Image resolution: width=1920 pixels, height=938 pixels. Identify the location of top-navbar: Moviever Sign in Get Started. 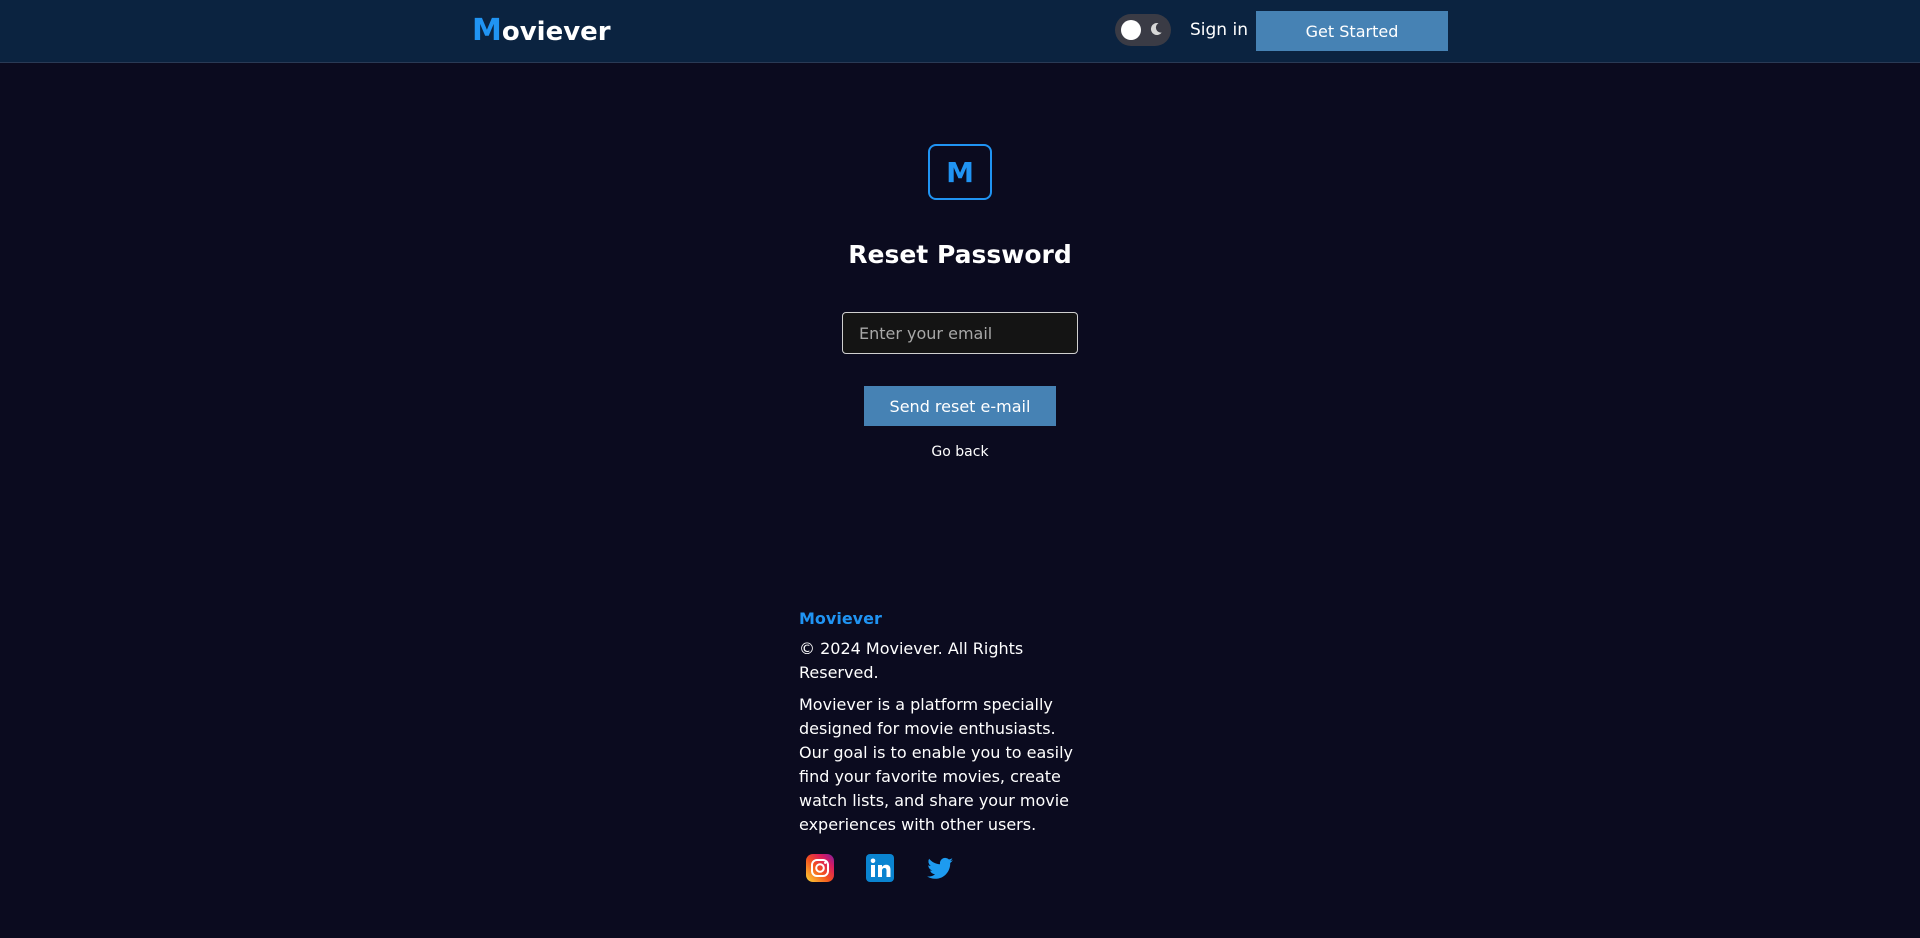
(960, 31).